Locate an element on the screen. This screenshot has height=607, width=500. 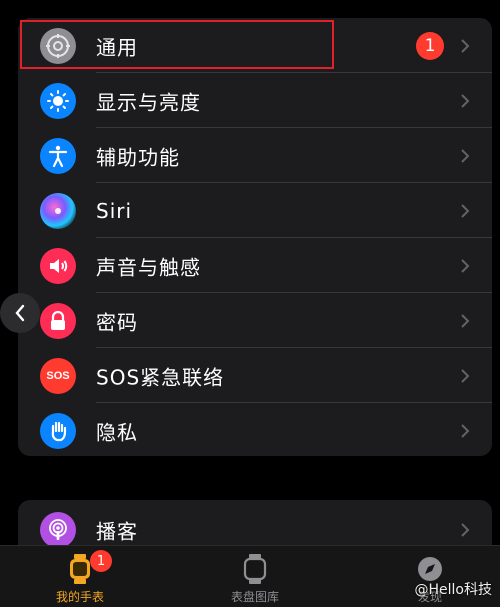
settings-row-label: SOS紧急联络 is located at coordinates (160, 377).